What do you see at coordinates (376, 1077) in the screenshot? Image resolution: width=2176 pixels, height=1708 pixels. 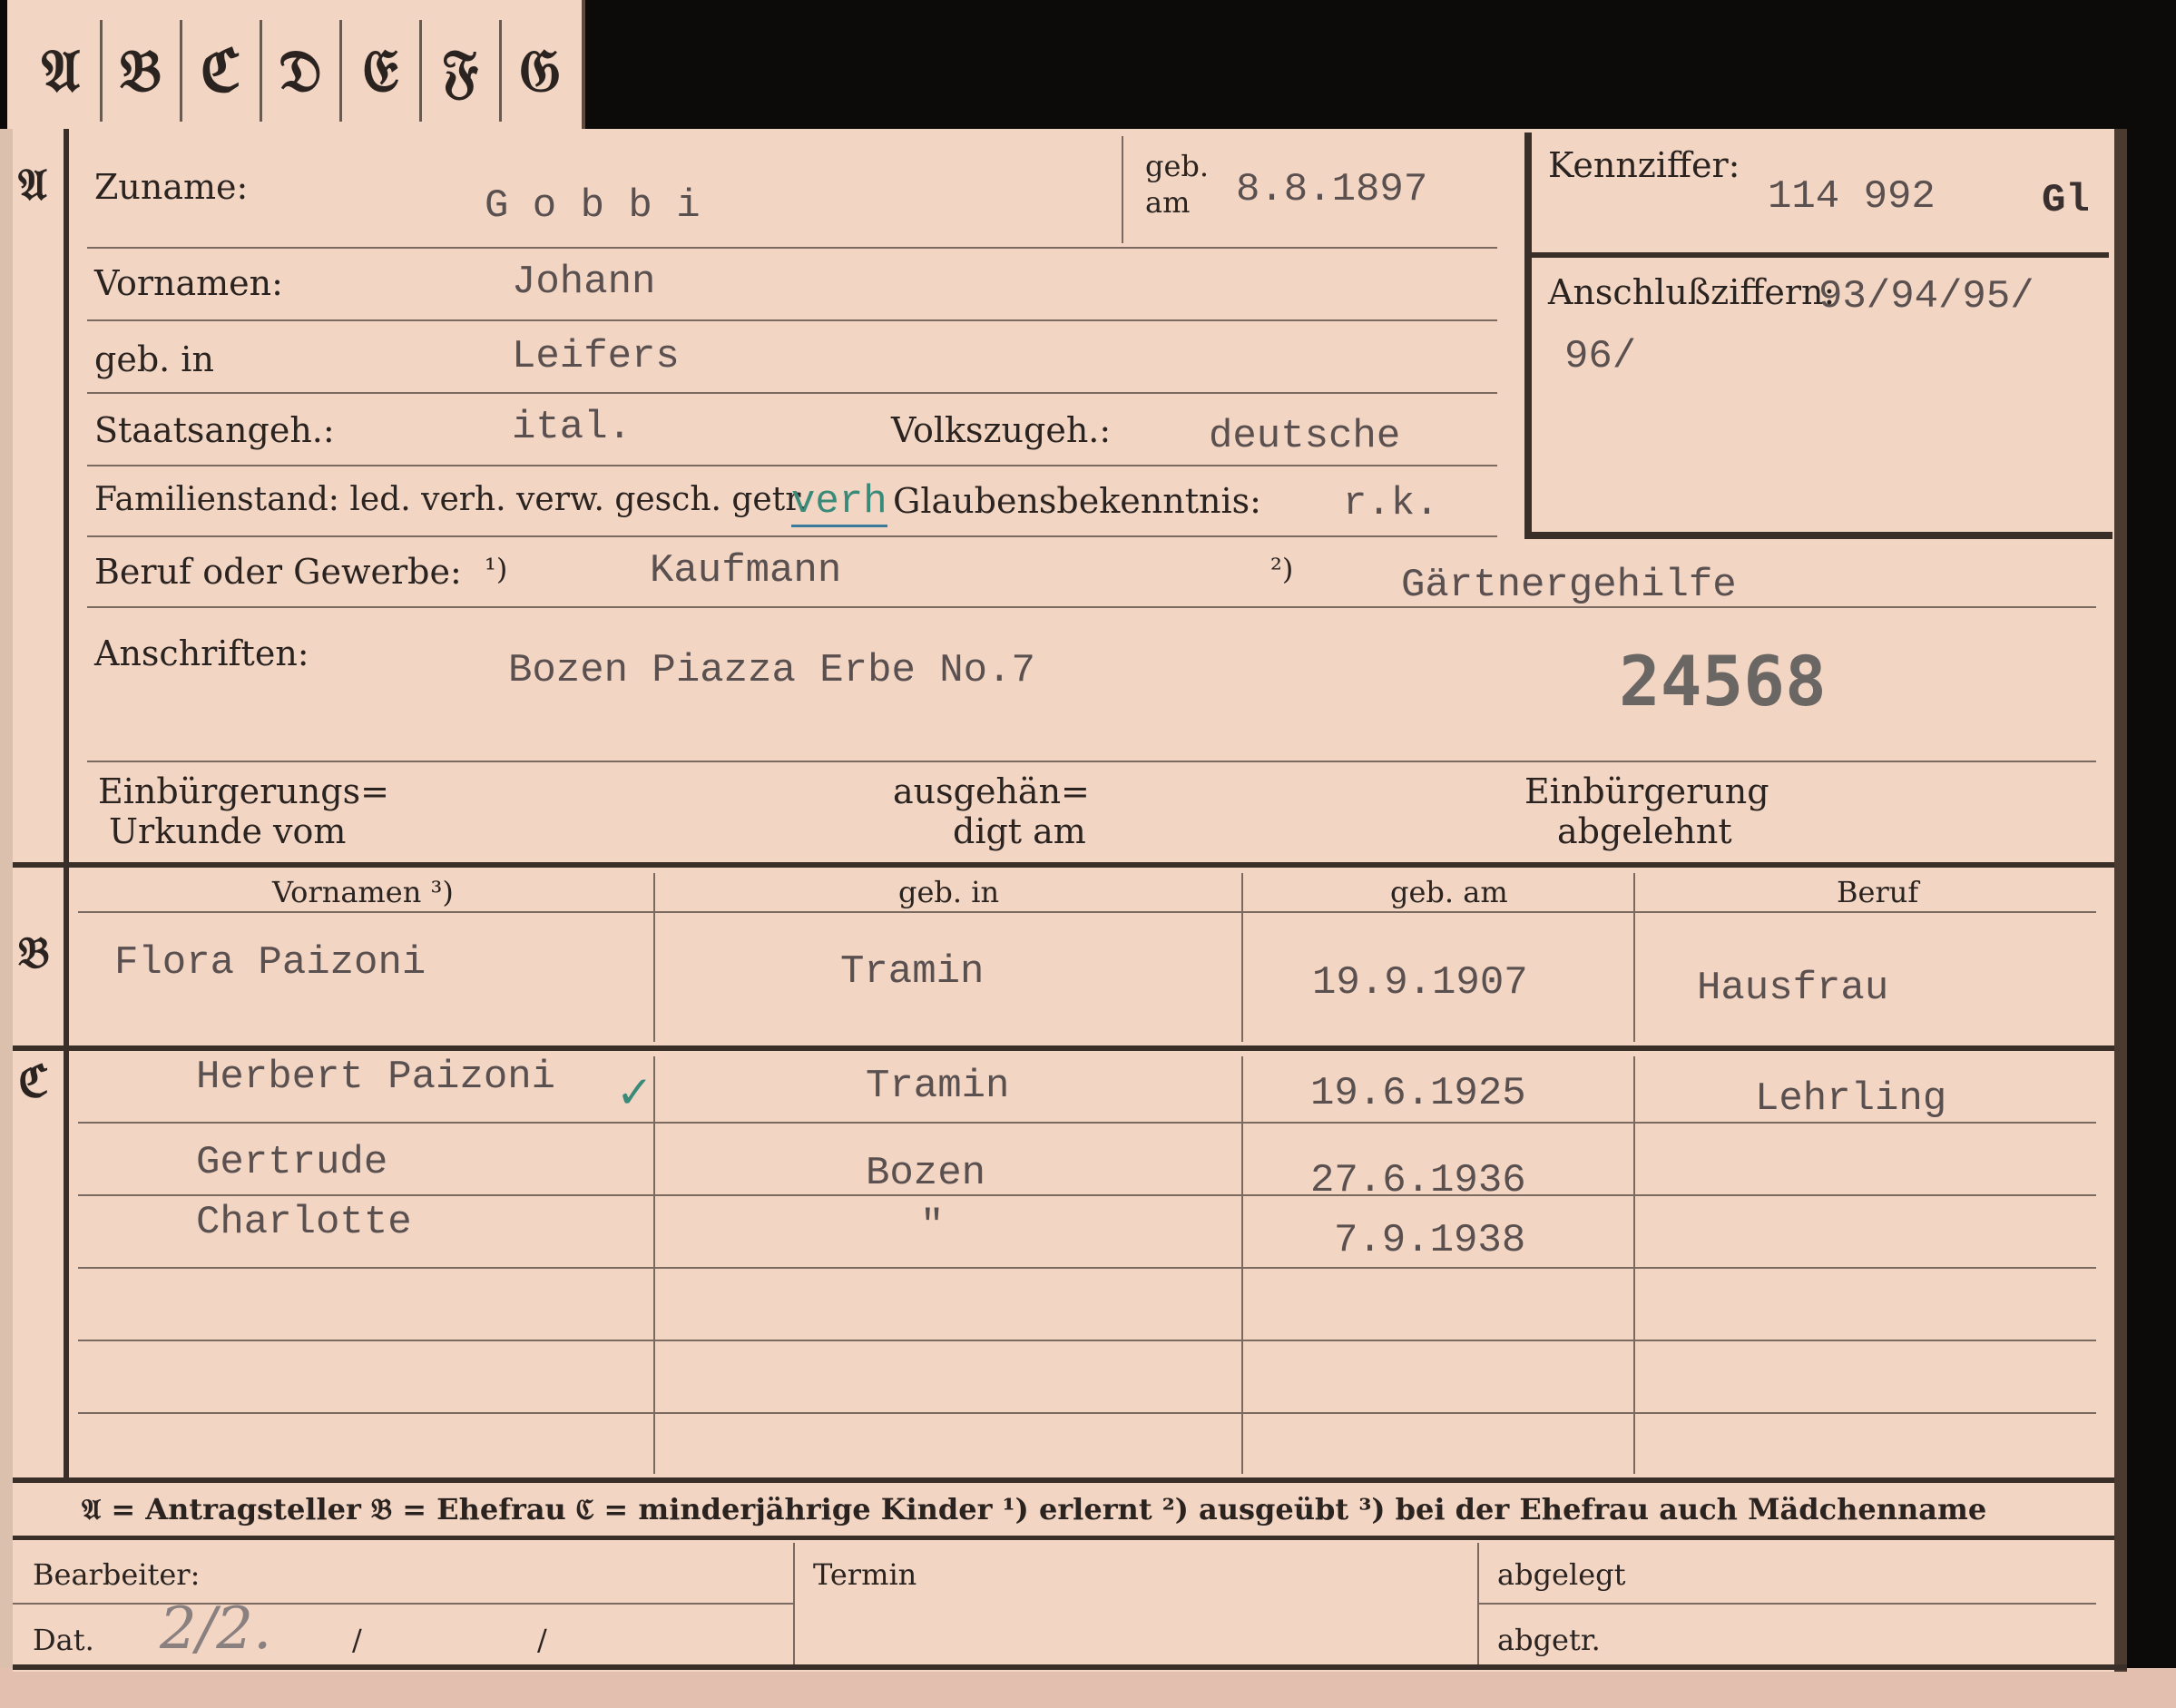 I see `child-name: Herbert Paizoni` at bounding box center [376, 1077].